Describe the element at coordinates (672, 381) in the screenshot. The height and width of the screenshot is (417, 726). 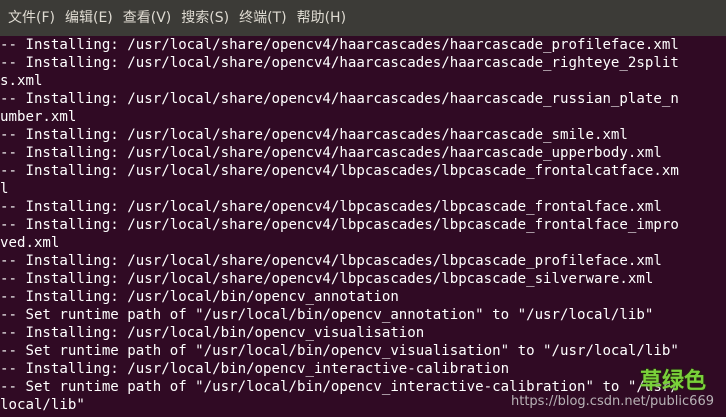
I see `watermark-brand: 草绿色` at that location.